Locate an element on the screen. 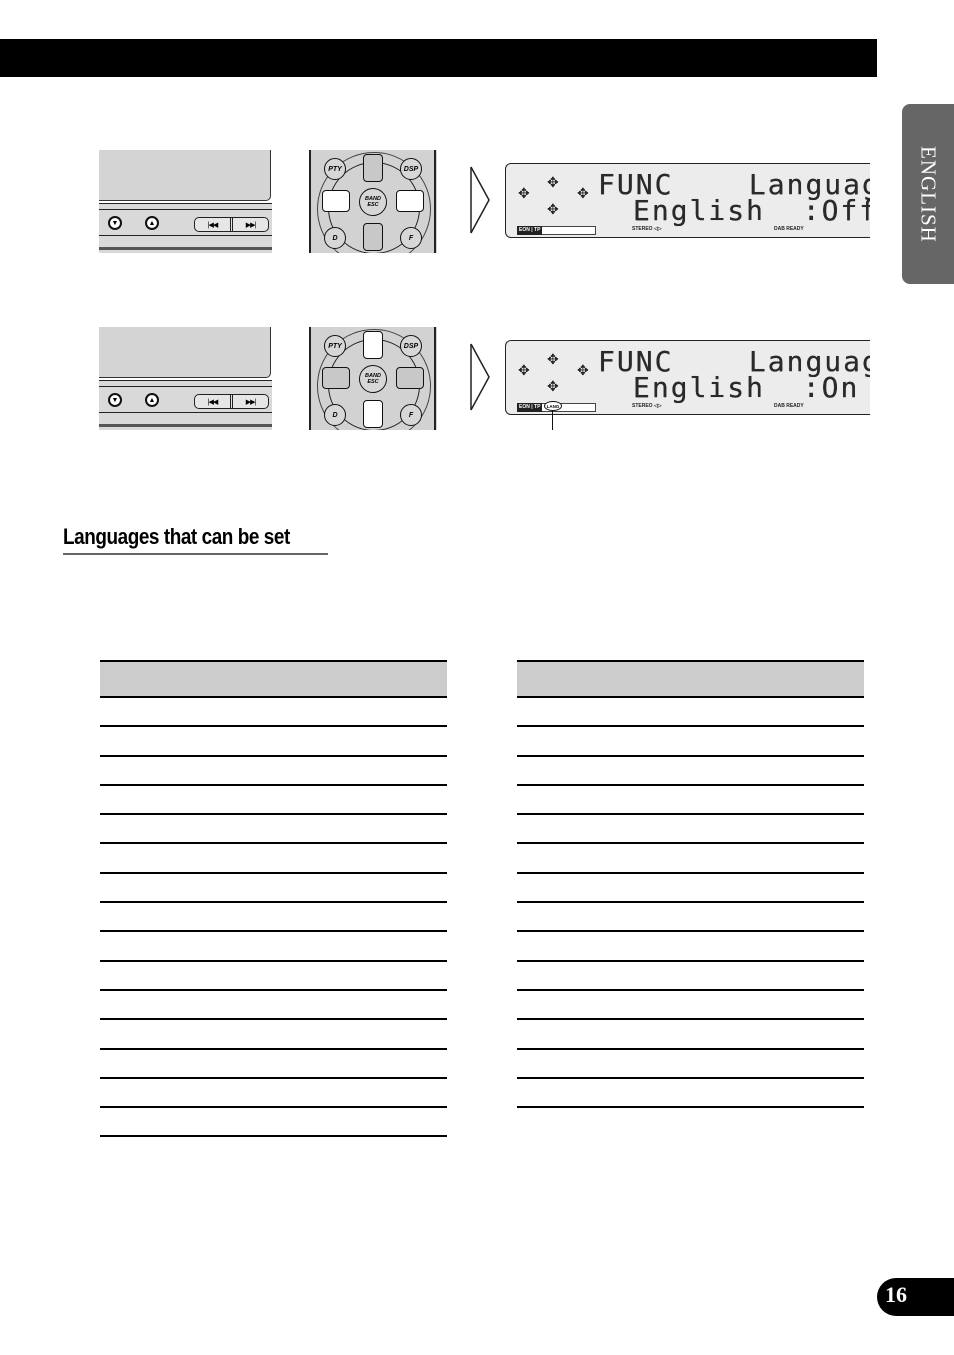 This screenshot has height=1355, width=954. language-section-tab: ENGLISH is located at coordinates (928, 194).